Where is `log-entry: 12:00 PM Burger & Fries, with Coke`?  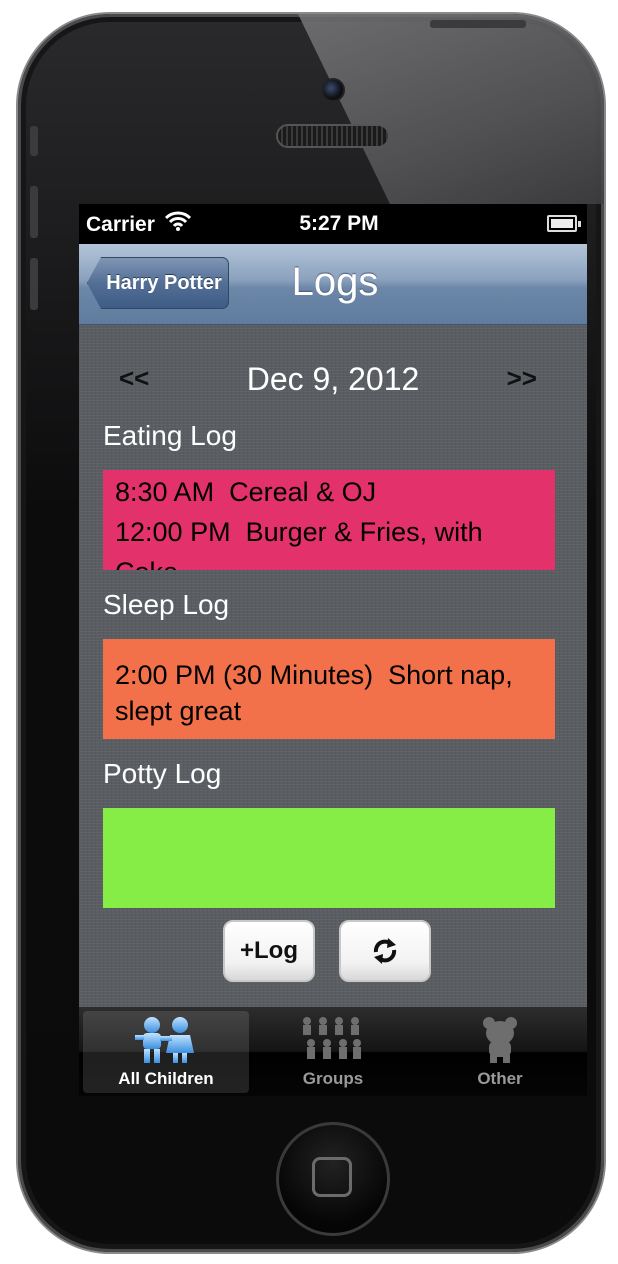 log-entry: 12:00 PM Burger & Fries, with Coke is located at coordinates (299, 543).